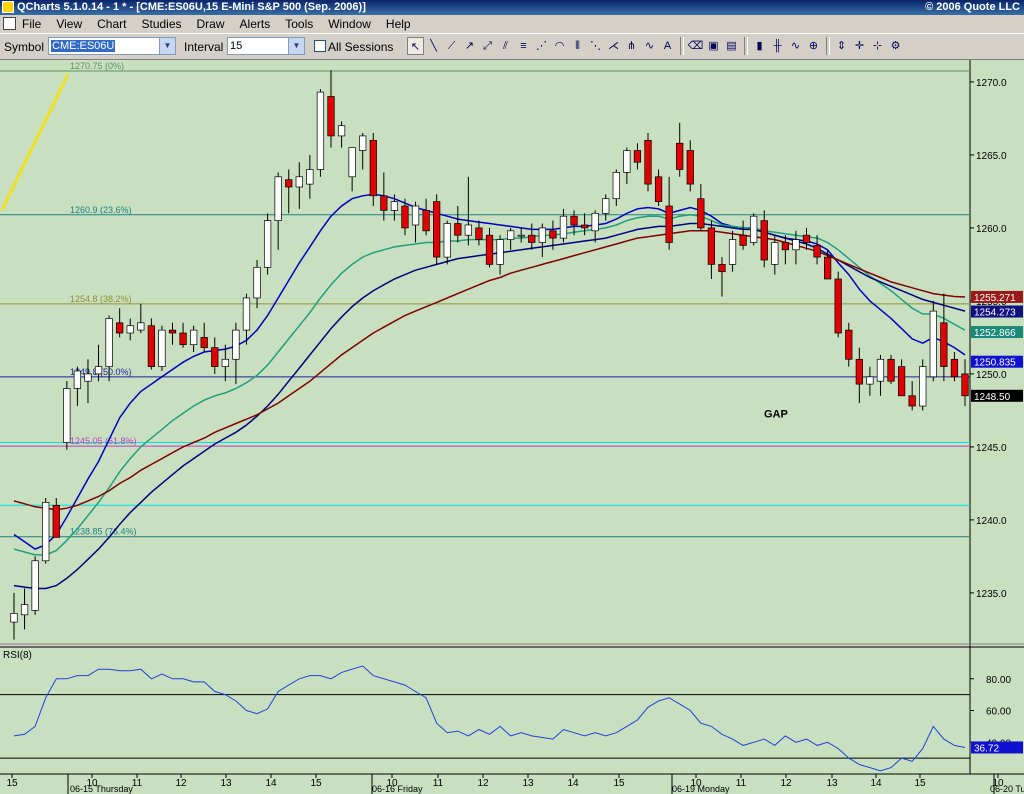 The height and width of the screenshot is (794, 1024). I want to click on all-sessions-checkbox, so click(320, 46).